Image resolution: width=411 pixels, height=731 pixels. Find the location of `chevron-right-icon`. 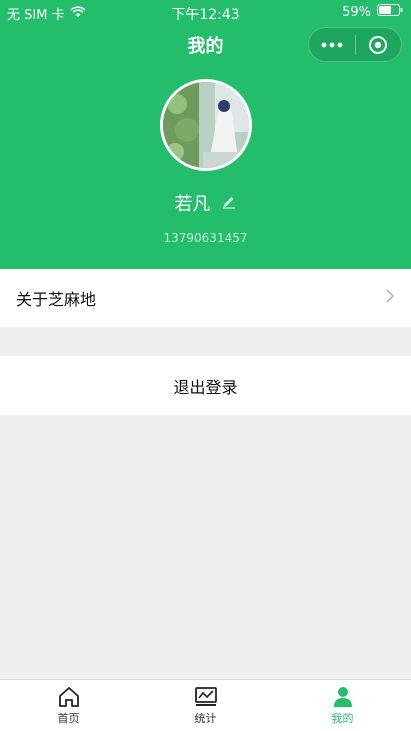

chevron-right-icon is located at coordinates (390, 298).